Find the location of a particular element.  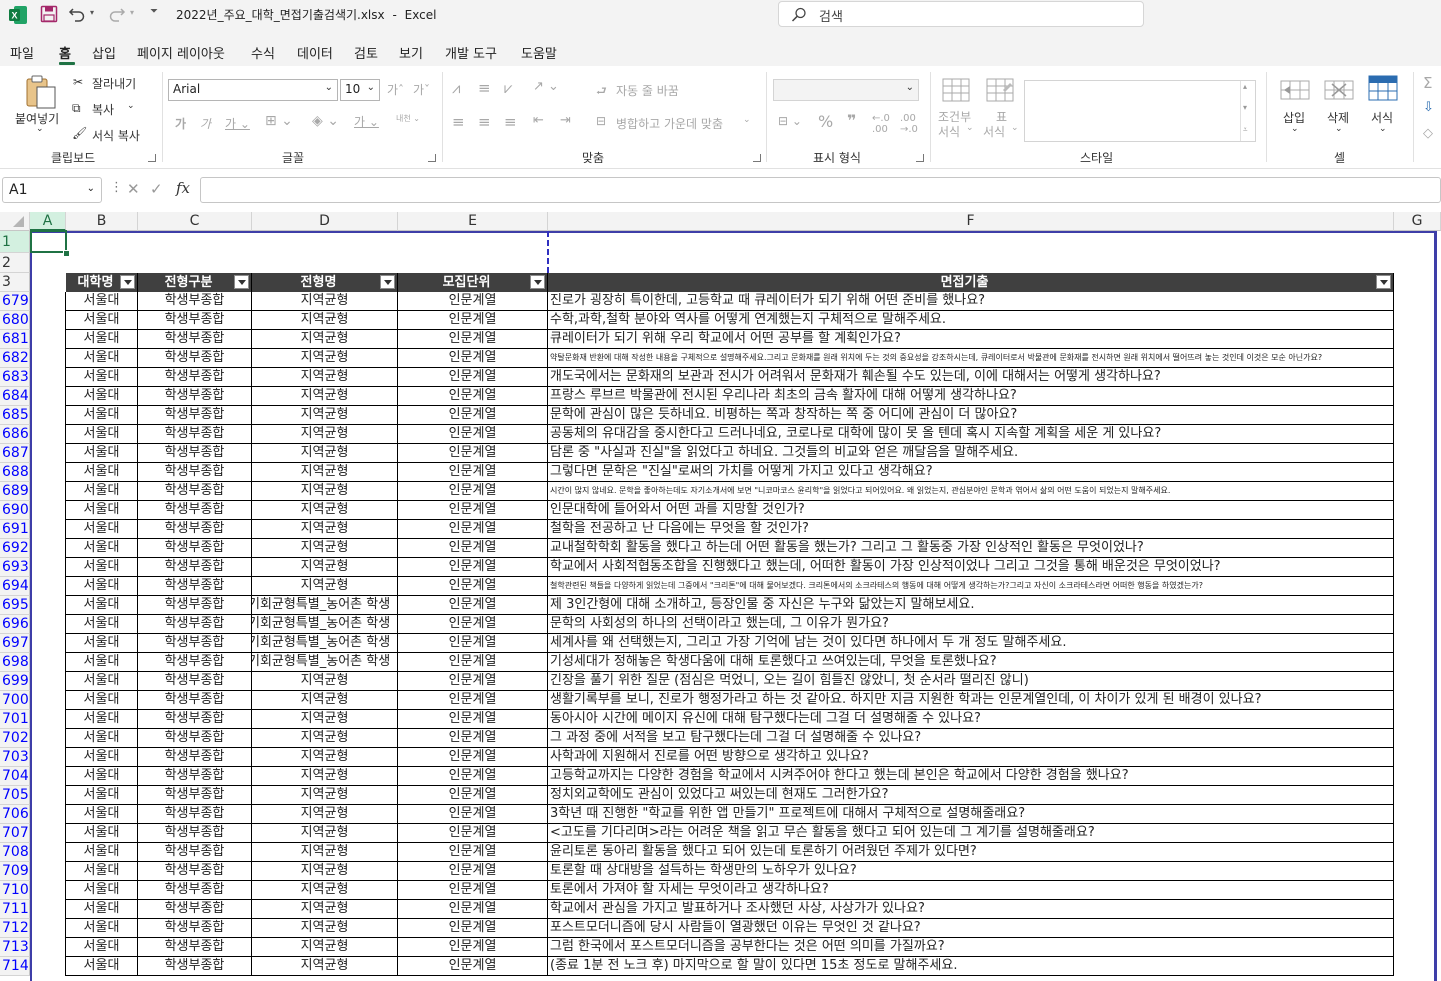

number-launcher-icon is located at coordinates (920, 158).